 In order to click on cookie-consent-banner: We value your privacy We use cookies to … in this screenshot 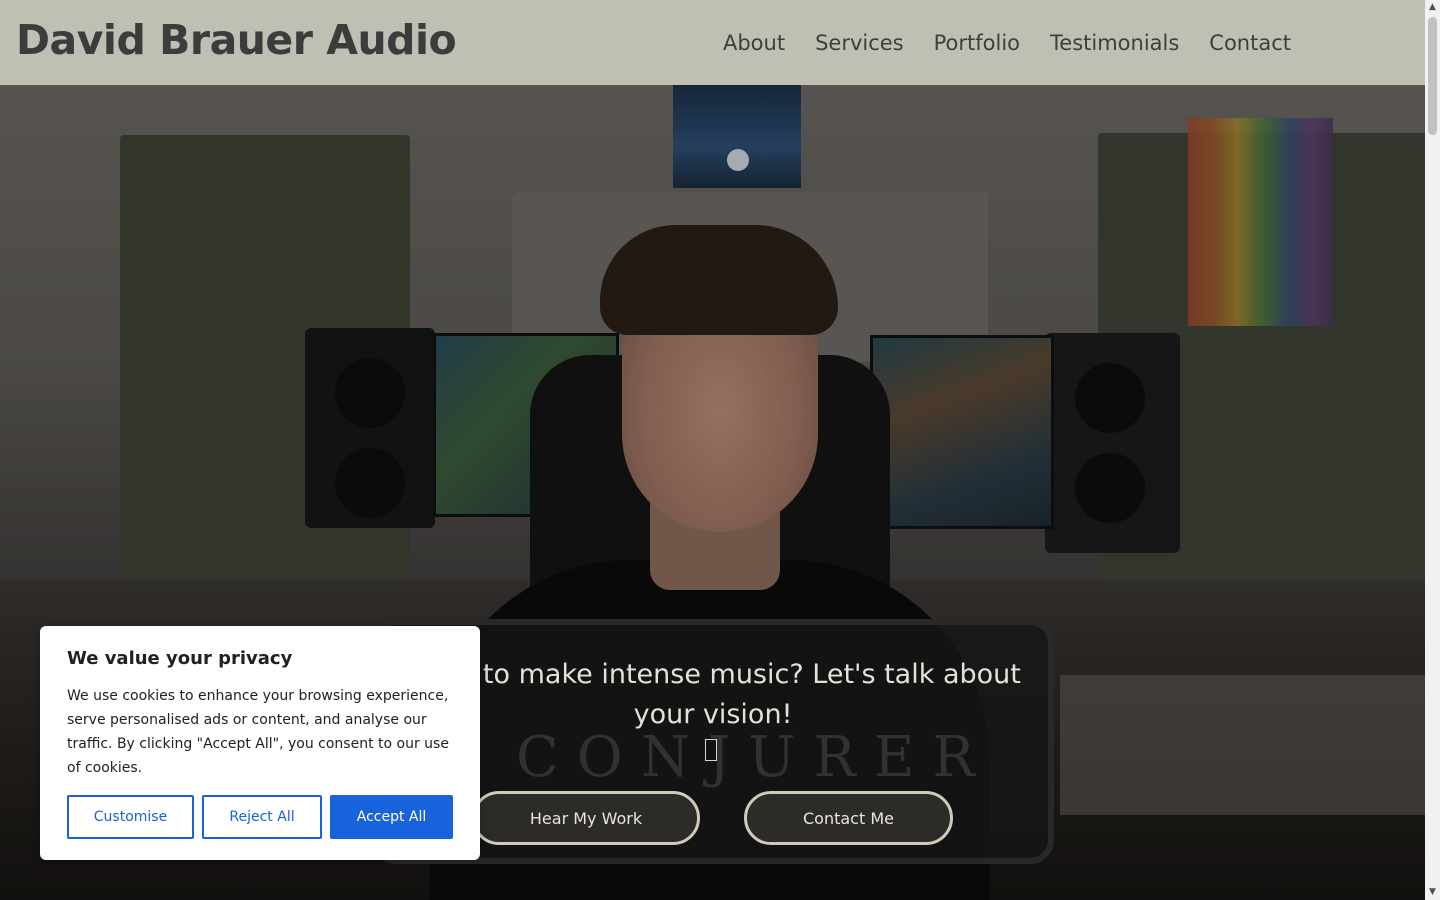, I will do `click(260, 743)`.